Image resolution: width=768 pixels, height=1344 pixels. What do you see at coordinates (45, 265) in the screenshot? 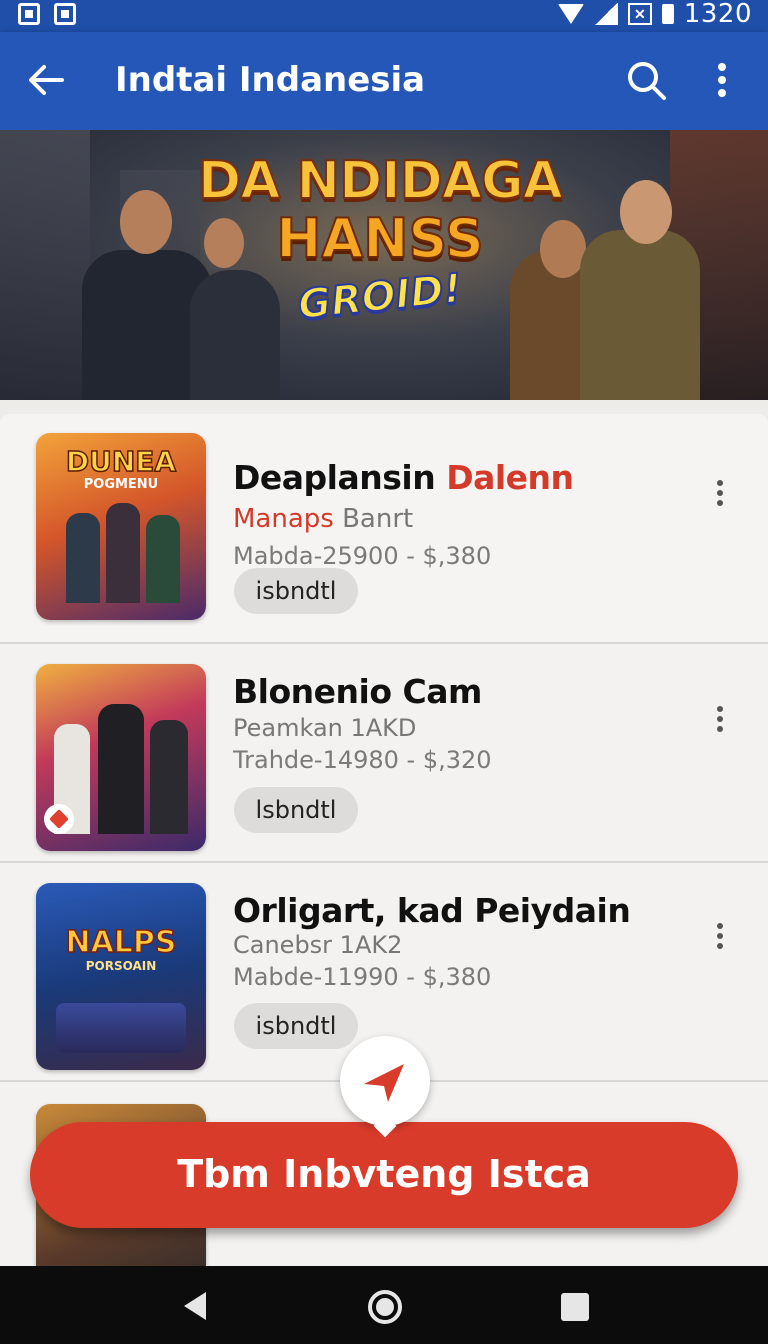
I see `banner-building` at bounding box center [45, 265].